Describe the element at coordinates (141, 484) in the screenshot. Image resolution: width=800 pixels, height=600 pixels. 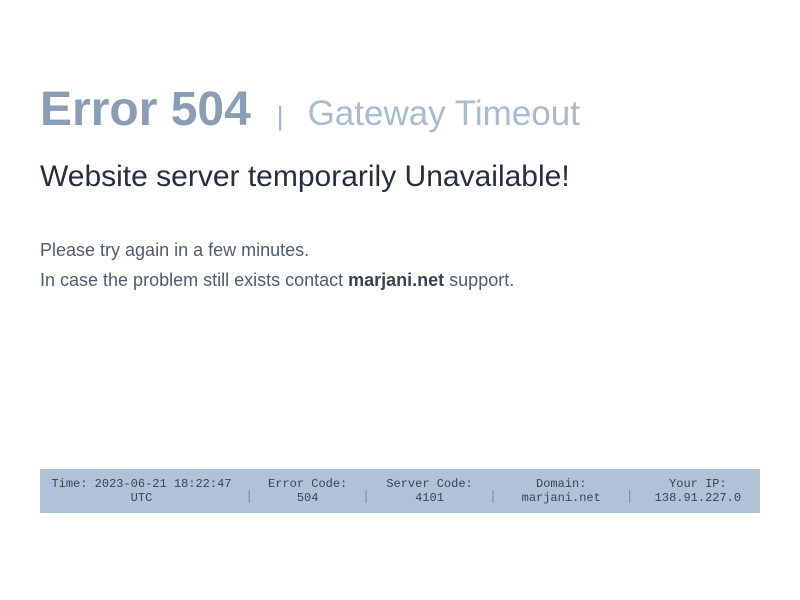
I see `info-time-label: Time: 2023-06-21 18:22:47` at that location.